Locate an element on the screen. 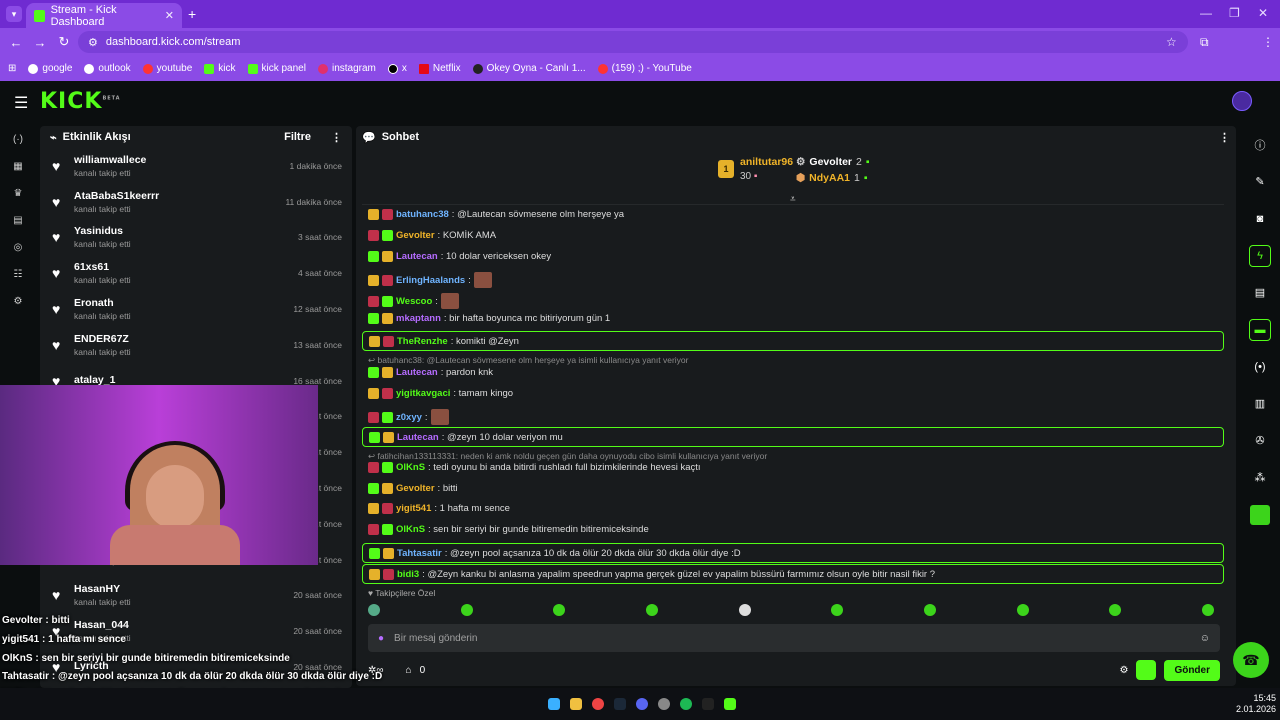 This screenshot has width=1280, height=720. start-icon is located at coordinates (554, 704).